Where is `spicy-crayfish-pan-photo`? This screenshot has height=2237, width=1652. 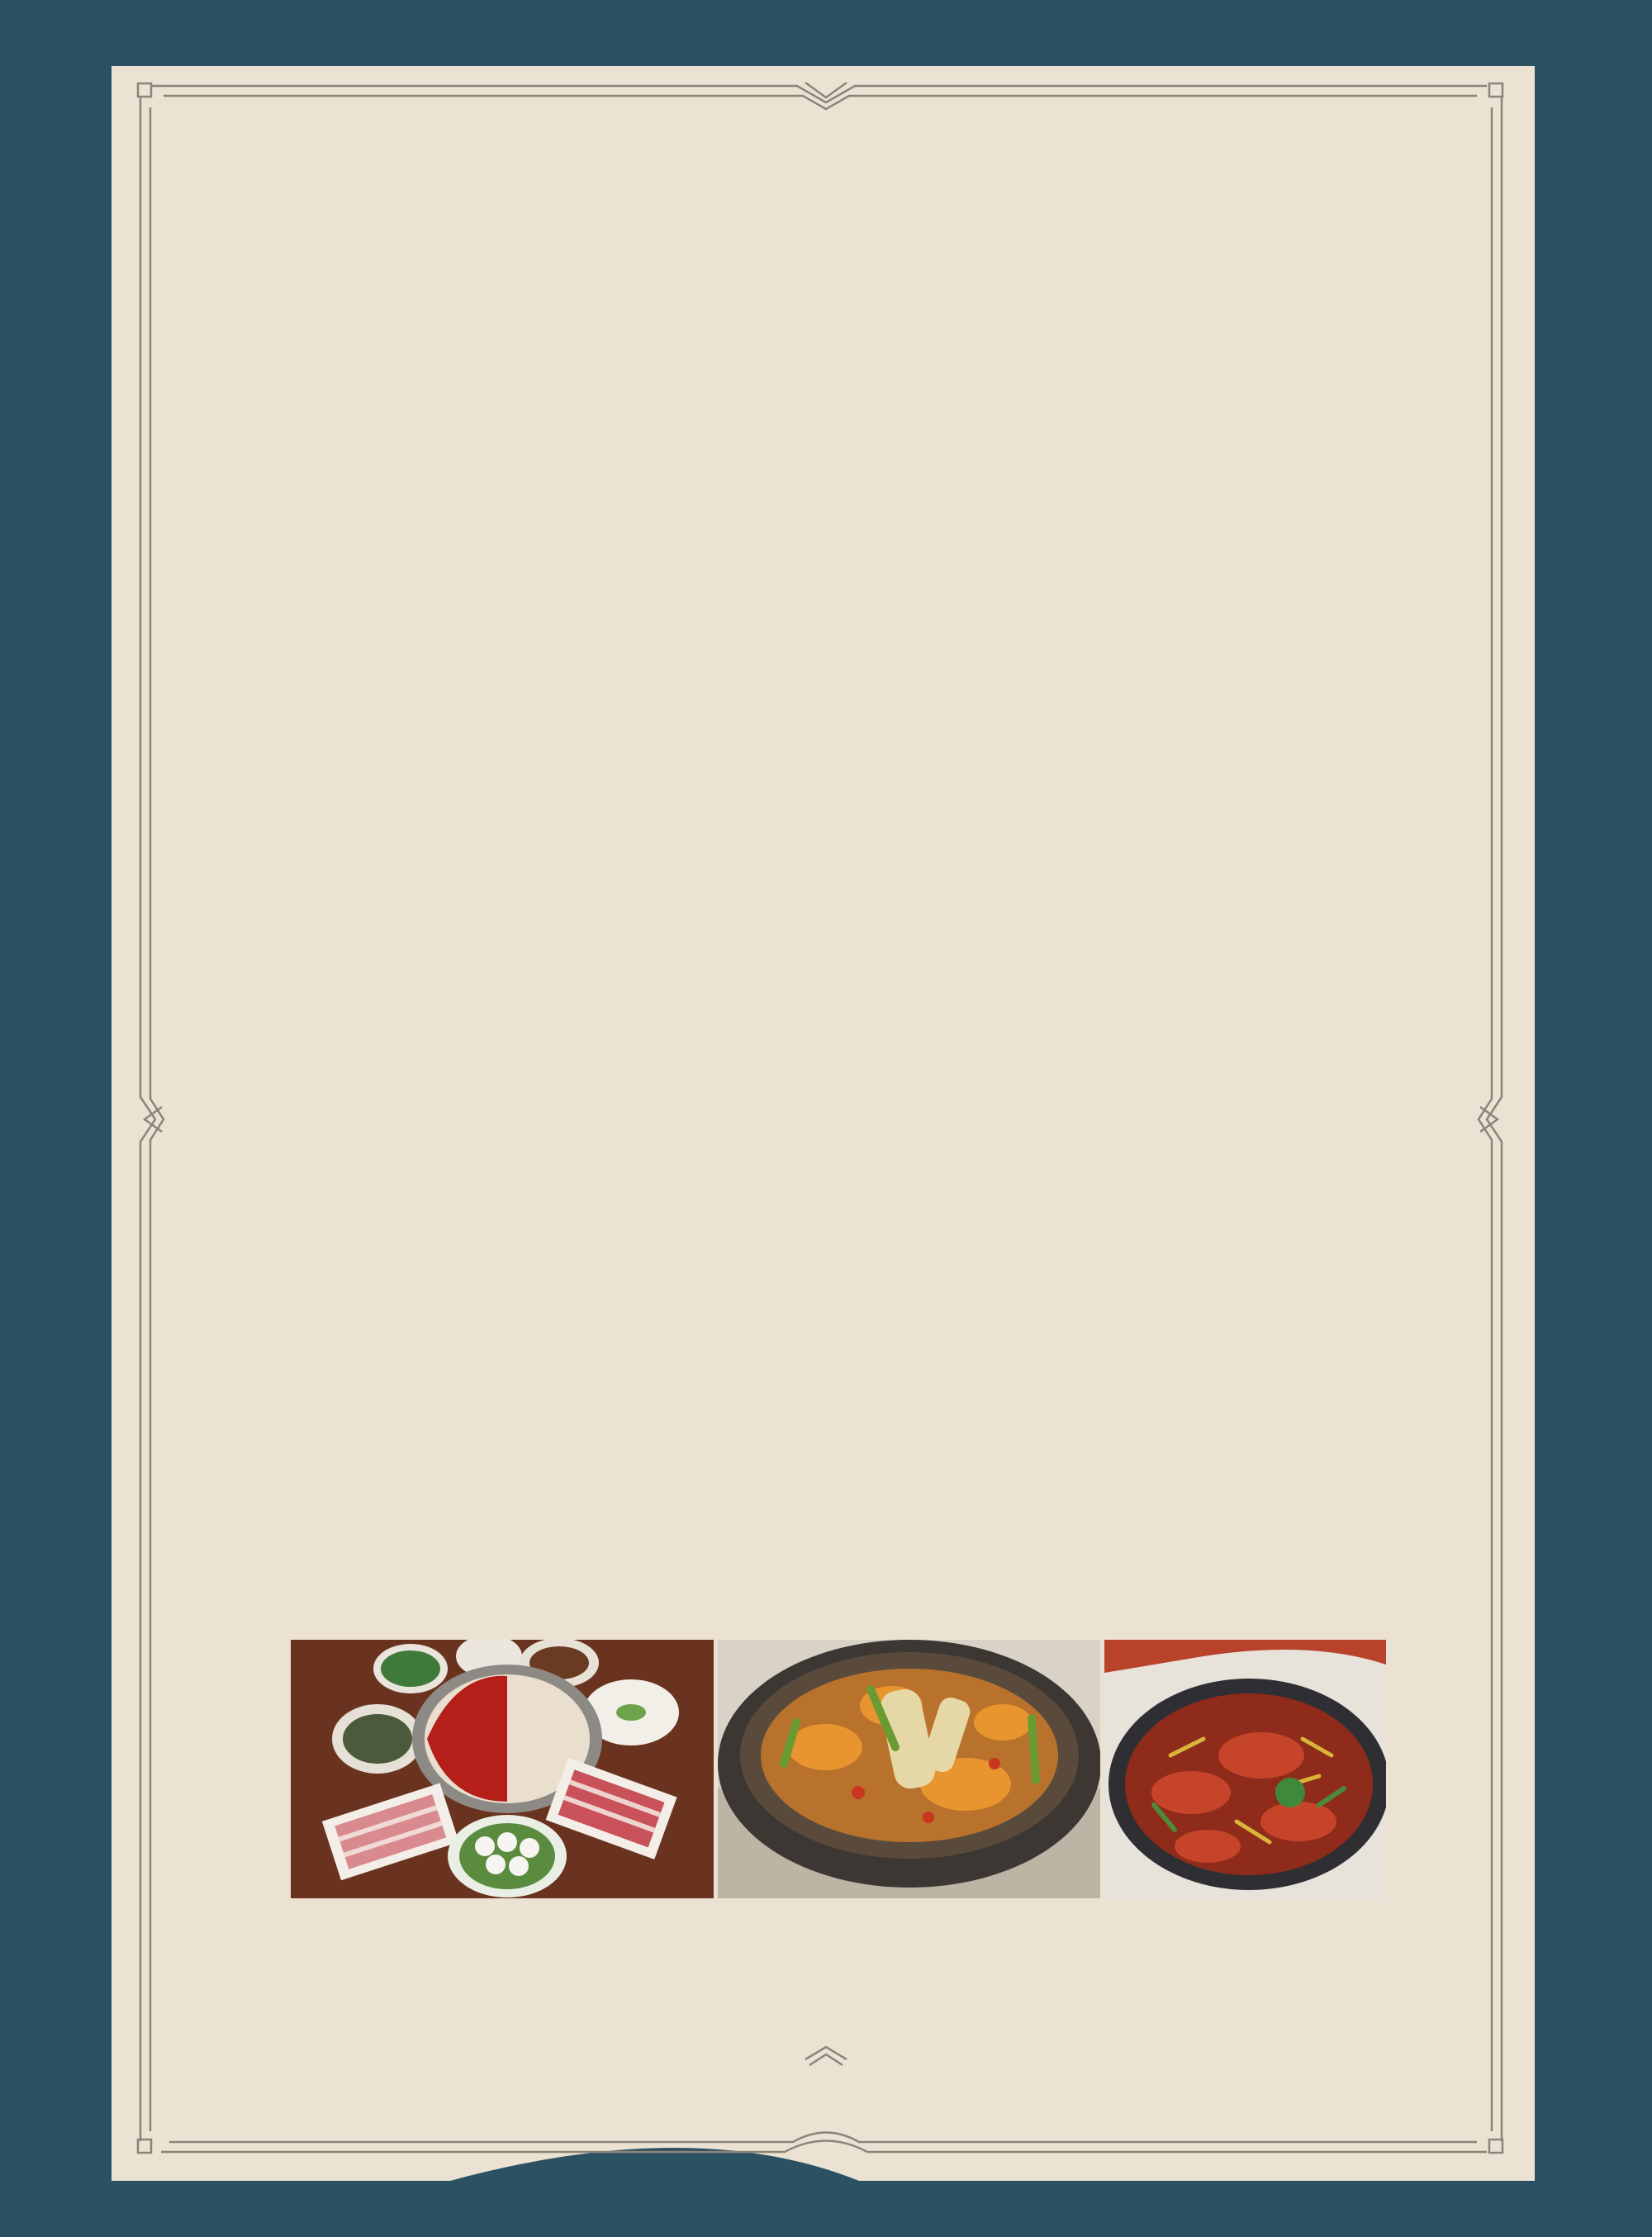
spicy-crayfish-pan-photo is located at coordinates (1245, 1769).